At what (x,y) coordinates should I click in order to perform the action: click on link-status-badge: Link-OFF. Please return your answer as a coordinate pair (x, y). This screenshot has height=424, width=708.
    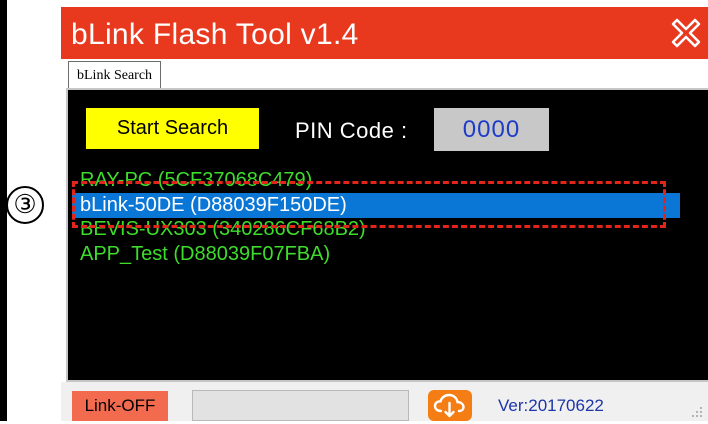
    Looking at the image, I should click on (120, 406).